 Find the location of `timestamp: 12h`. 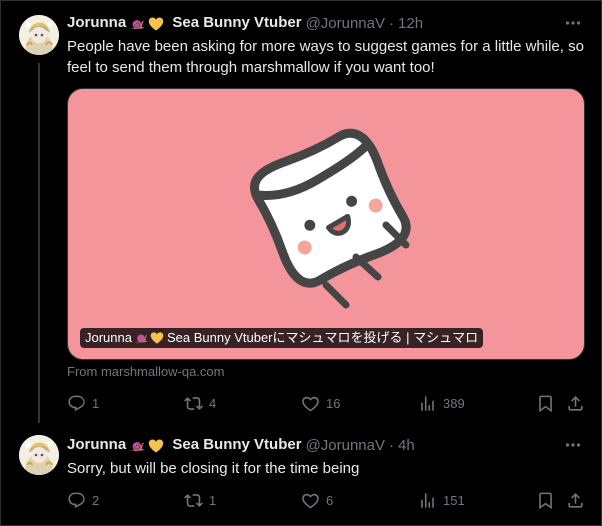

timestamp: 12h is located at coordinates (410, 23).